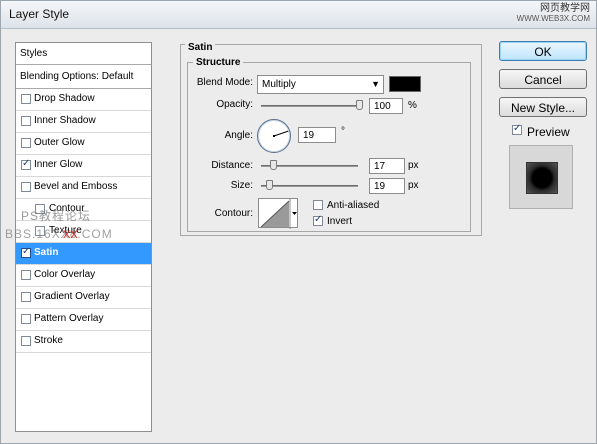 The height and width of the screenshot is (444, 597). Describe the element at coordinates (64, 98) in the screenshot. I see `style-item-label: Drop Shadow` at that location.